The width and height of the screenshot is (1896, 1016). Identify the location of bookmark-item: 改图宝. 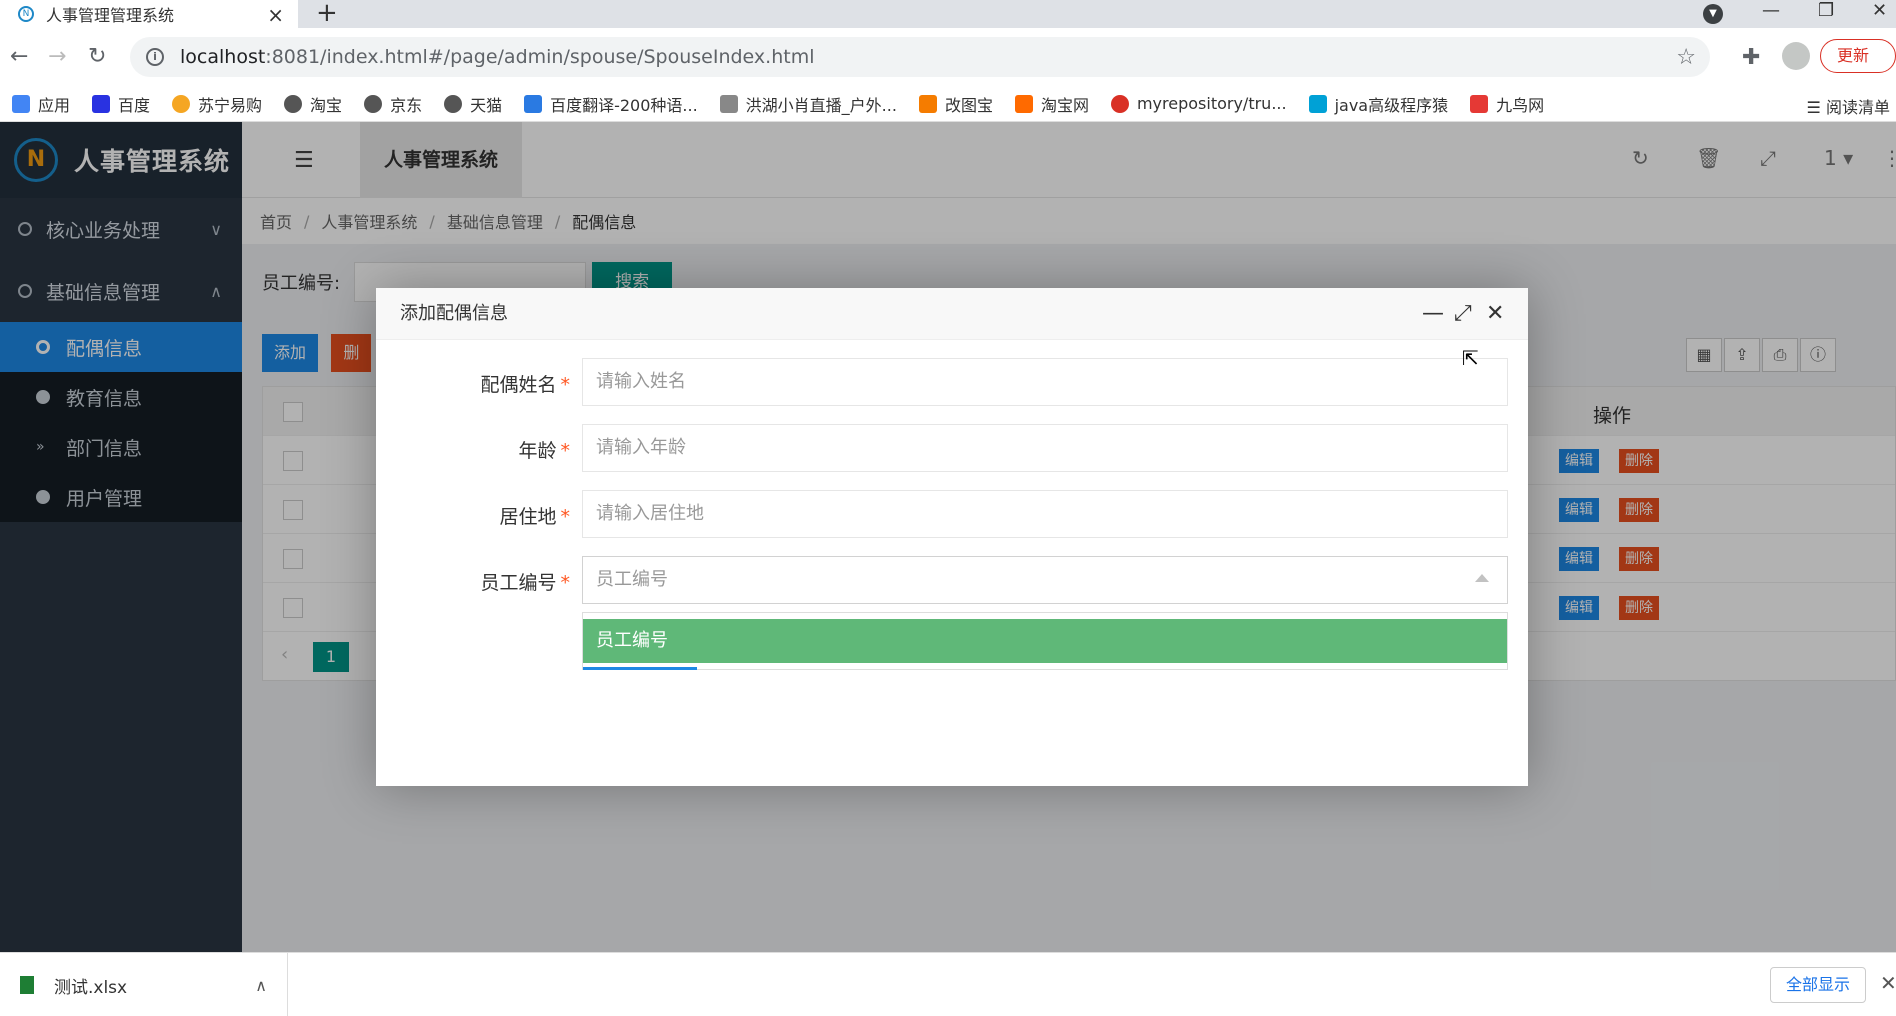
(955, 104).